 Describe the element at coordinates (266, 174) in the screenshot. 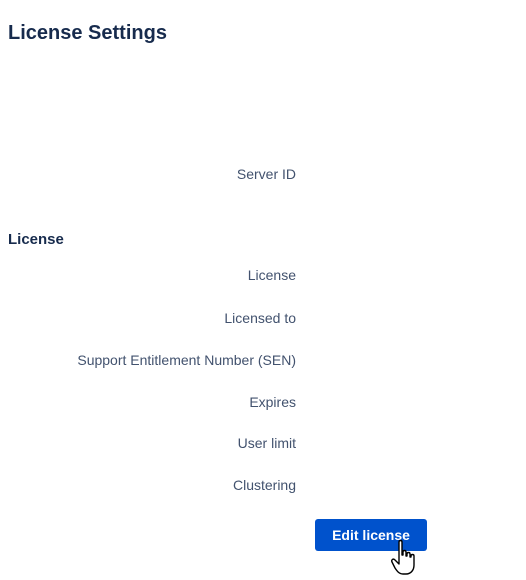

I see `server-id-label: Server ID` at that location.